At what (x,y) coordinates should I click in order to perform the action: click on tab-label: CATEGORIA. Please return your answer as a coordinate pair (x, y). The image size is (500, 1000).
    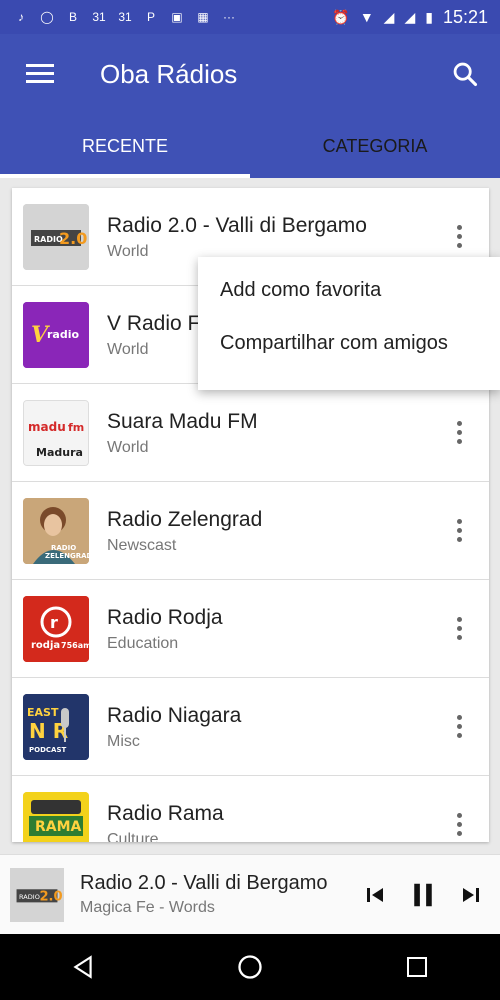
    Looking at the image, I should click on (375, 145).